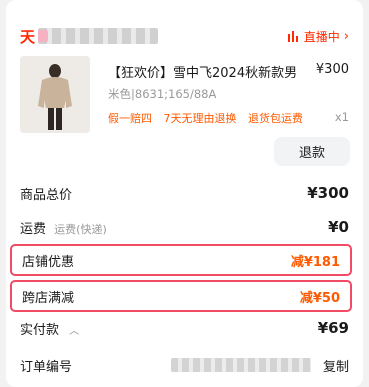 Image resolution: width=369 pixels, height=387 pixels. What do you see at coordinates (80, 229) in the screenshot?
I see `shipping-sublabel: 运费(快递)` at bounding box center [80, 229].